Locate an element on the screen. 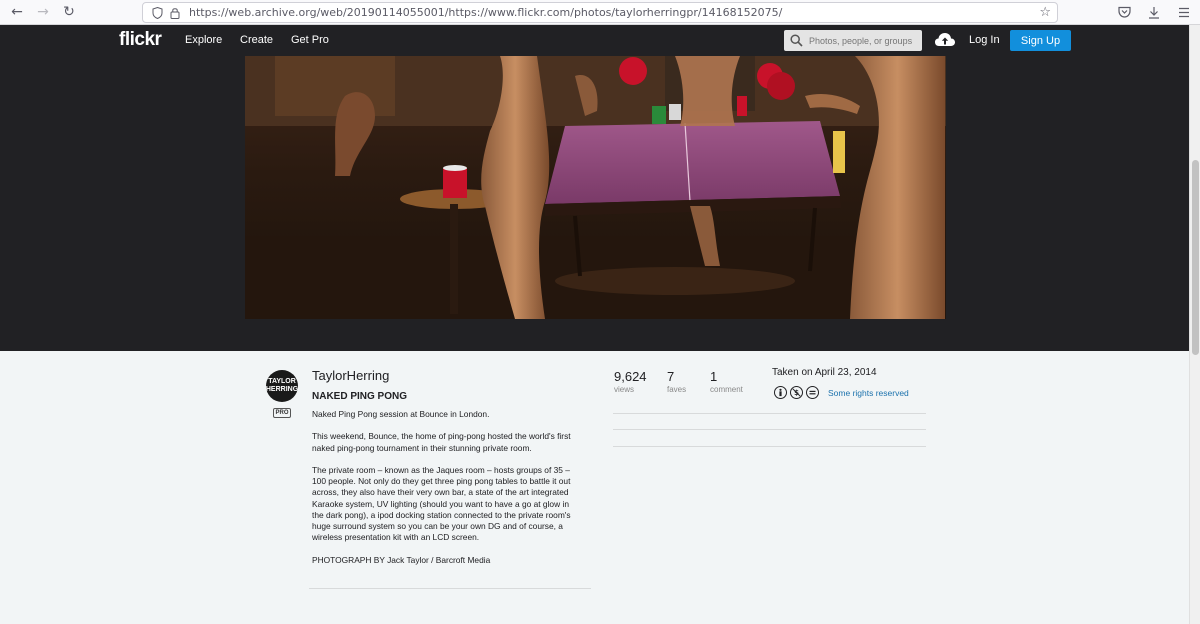 This screenshot has height=624, width=1200. pocket-icon is located at coordinates (1124, 12).